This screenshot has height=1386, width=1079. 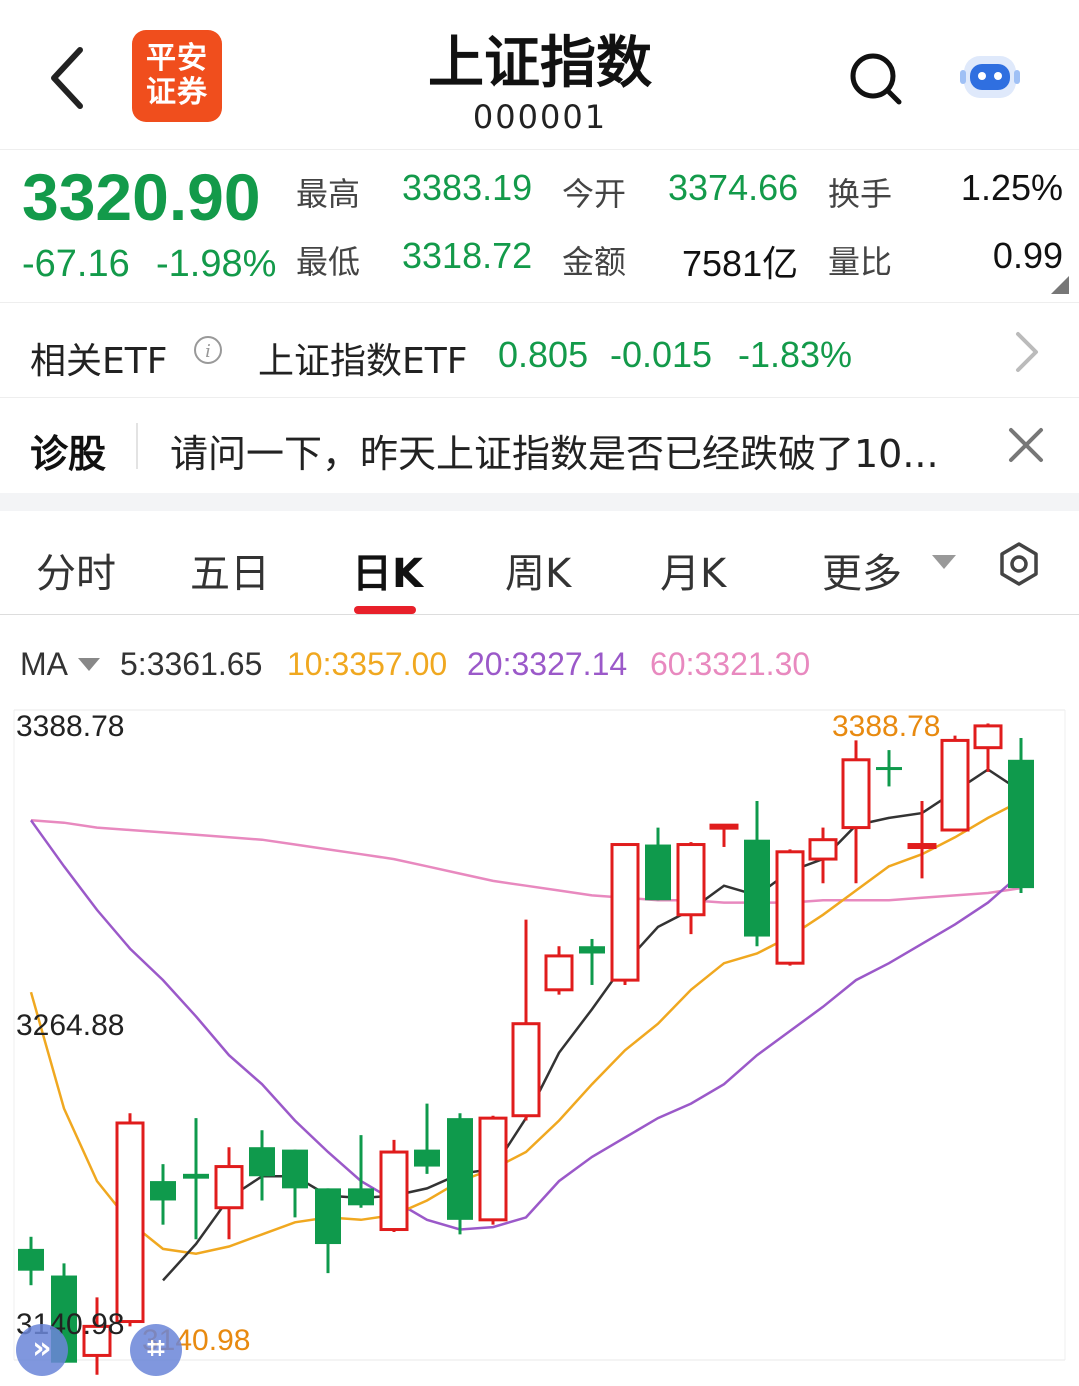 What do you see at coordinates (387, 570) in the screenshot?
I see `tab-daily-k: 日K` at bounding box center [387, 570].